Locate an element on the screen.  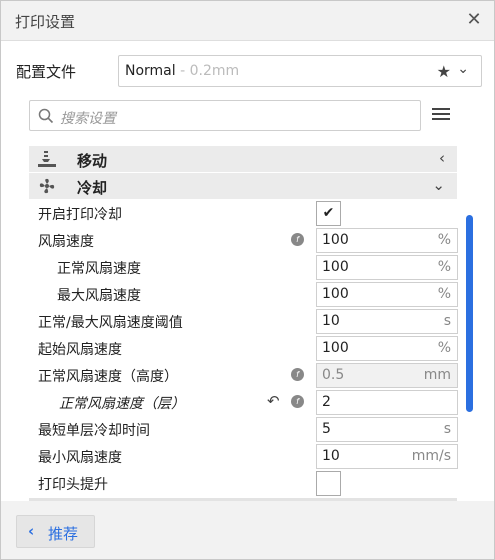
category-cooling: 冷却 ⌄ is located at coordinates (243, 186).